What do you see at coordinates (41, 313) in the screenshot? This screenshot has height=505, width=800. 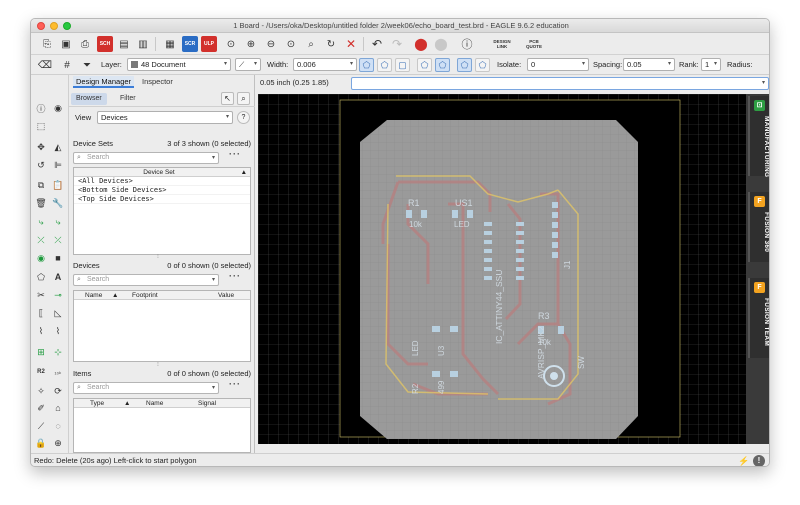 I see `group-icon: ⟦` at bounding box center [41, 313].